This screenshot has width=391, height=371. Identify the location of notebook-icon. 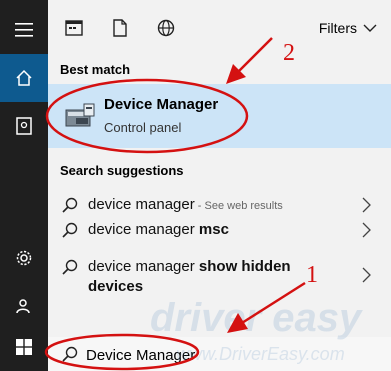
(24, 126).